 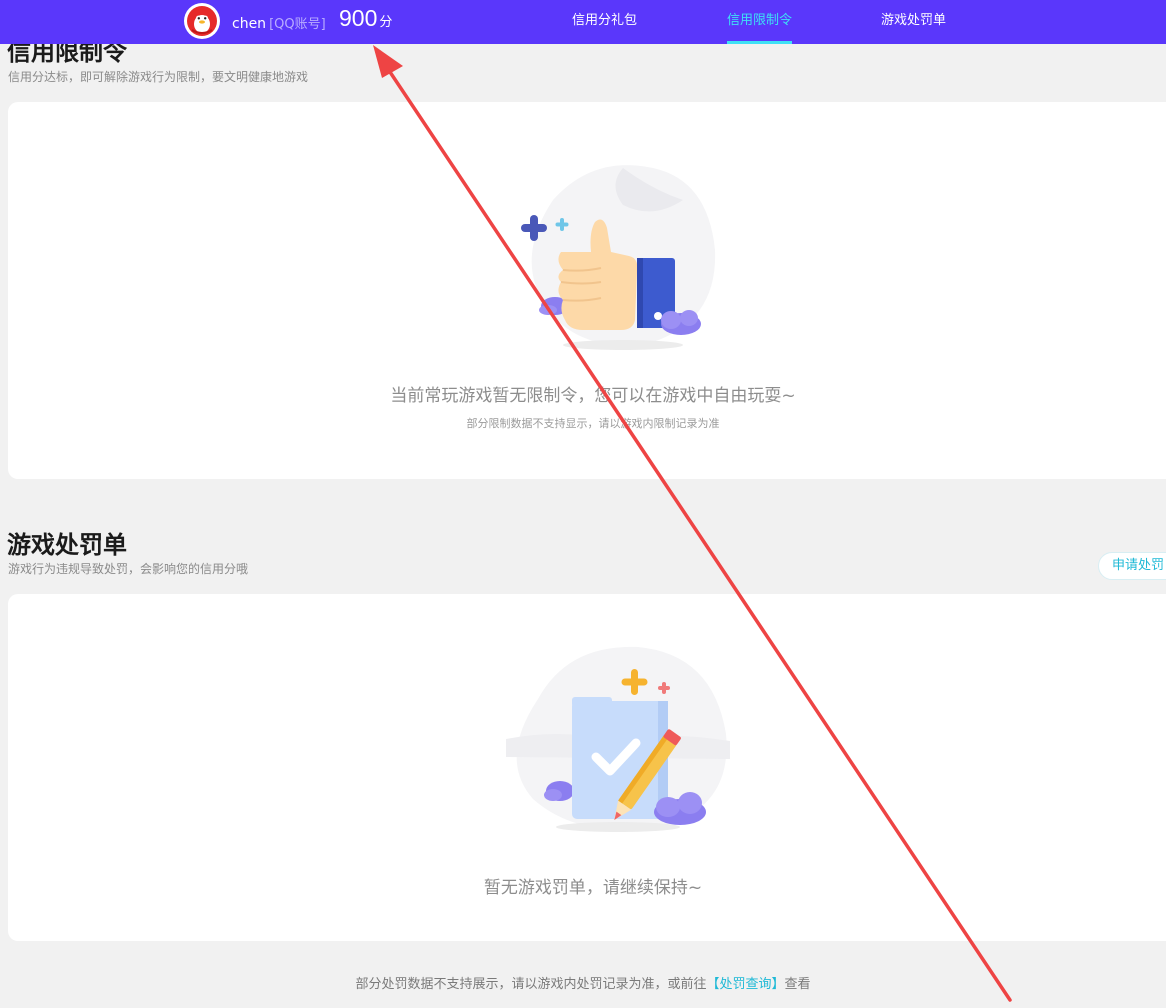 I want to click on avatar, so click(x=202, y=21).